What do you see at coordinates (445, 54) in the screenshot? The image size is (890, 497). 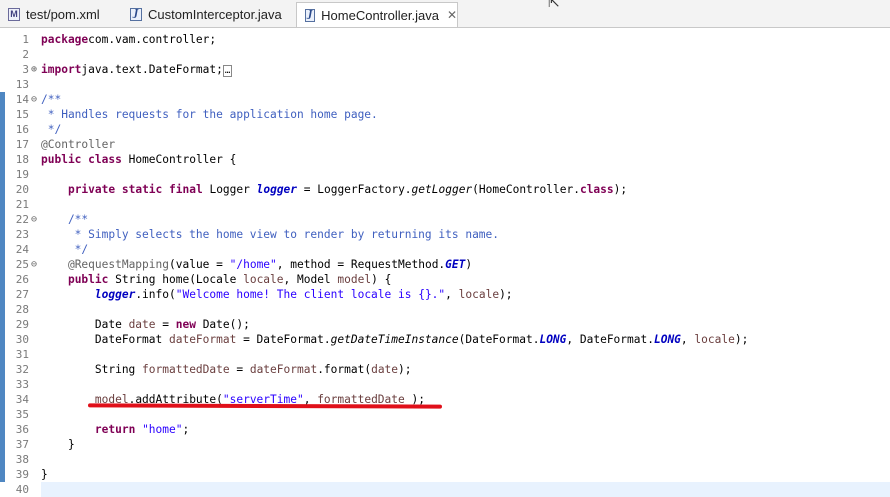 I see `code-line: 2` at bounding box center [445, 54].